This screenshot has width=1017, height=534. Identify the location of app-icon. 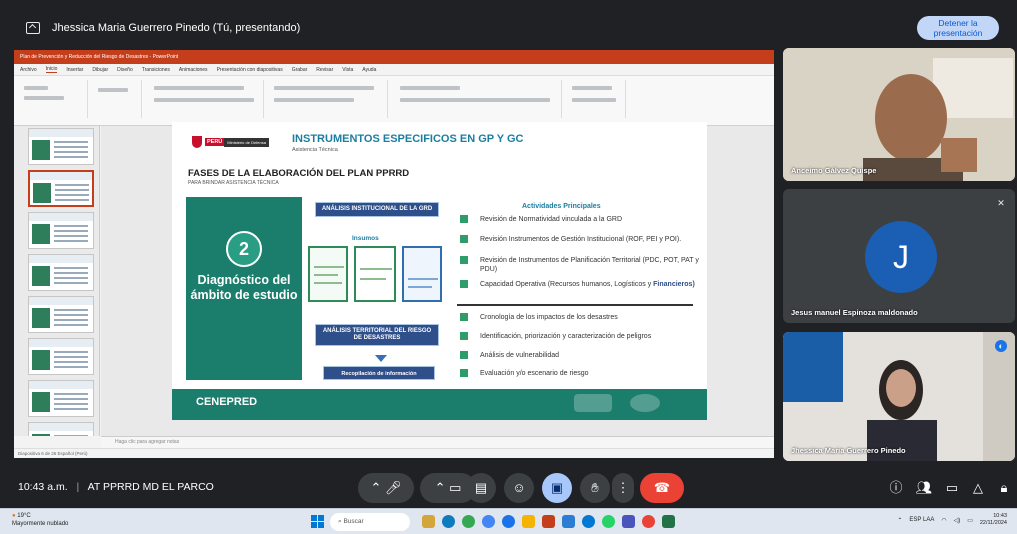
(648, 521).